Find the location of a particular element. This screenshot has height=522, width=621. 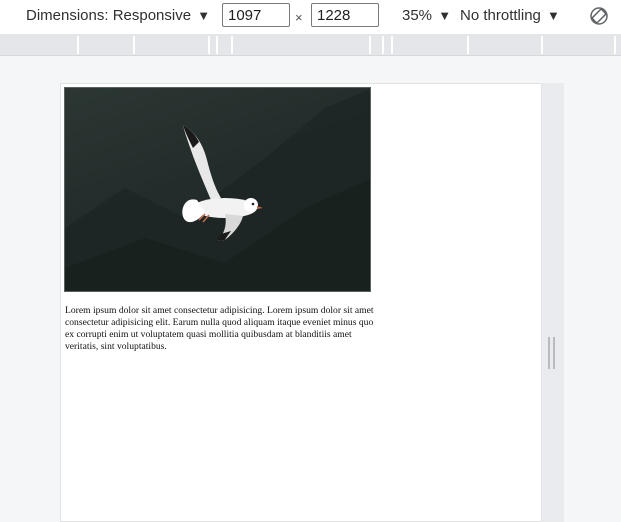

viewport-resize-strip is located at coordinates (553, 302).